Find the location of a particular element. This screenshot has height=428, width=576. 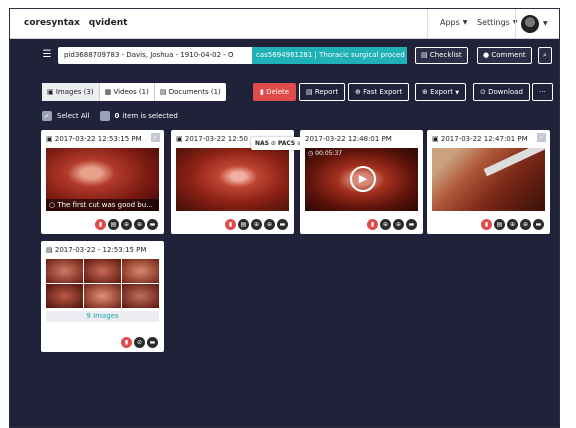

card-actions: ▮ ▤ ⊕ ⊕ ▬ is located at coordinates (126, 224).